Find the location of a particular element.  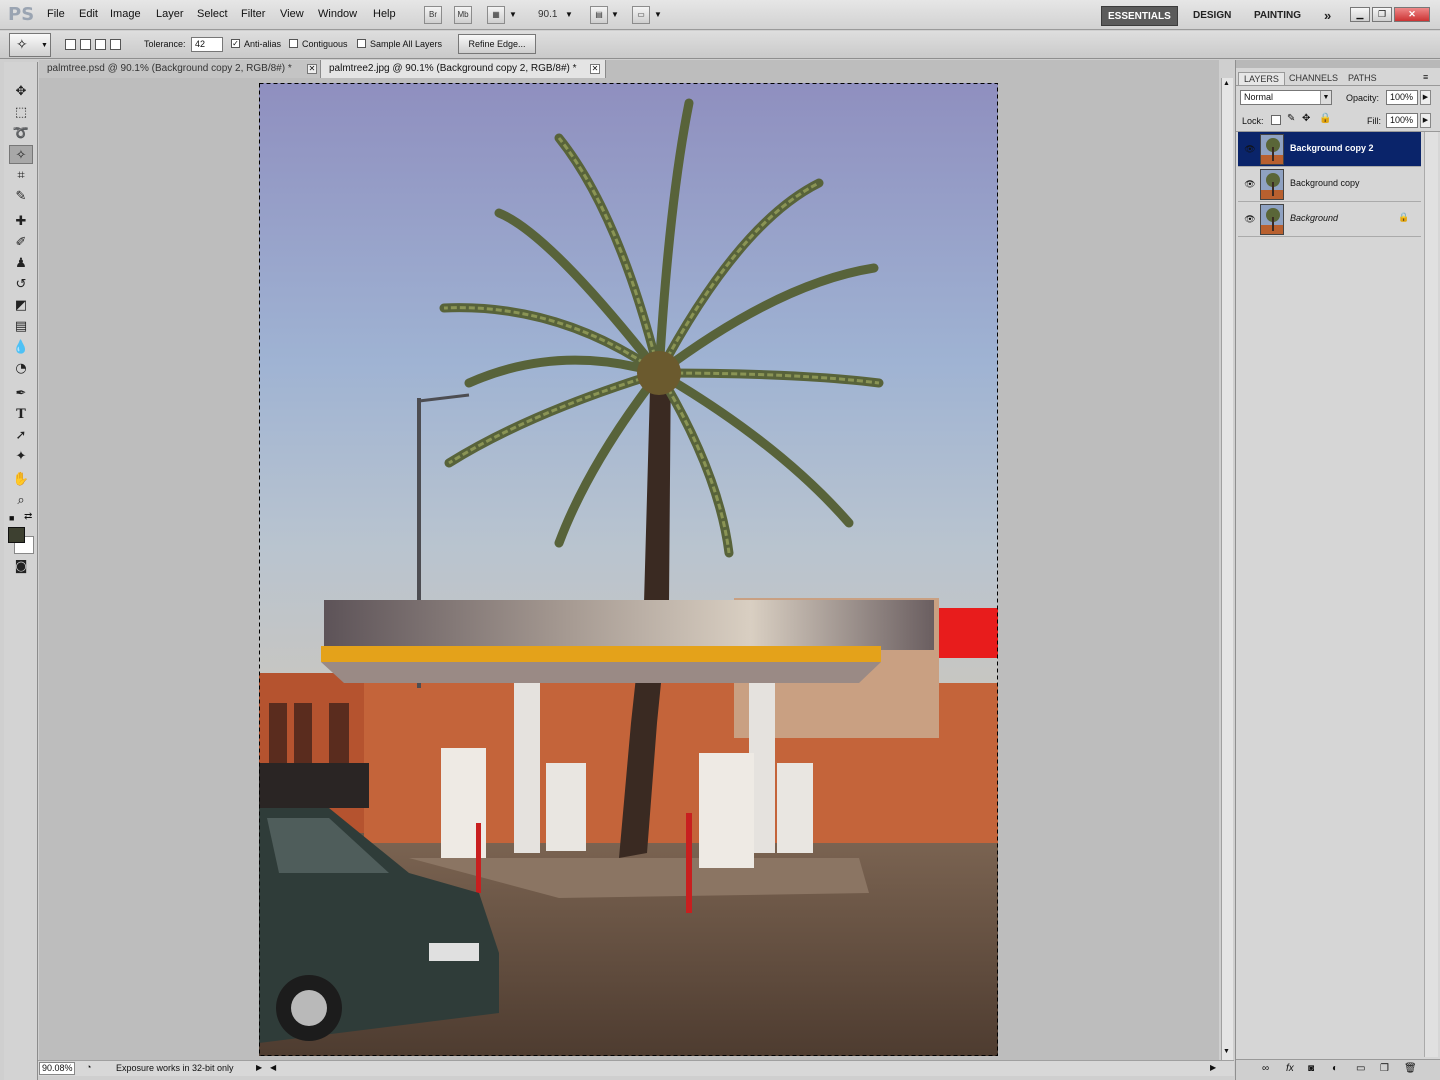

launch-minibridge-button: Mb is located at coordinates (463, 15).